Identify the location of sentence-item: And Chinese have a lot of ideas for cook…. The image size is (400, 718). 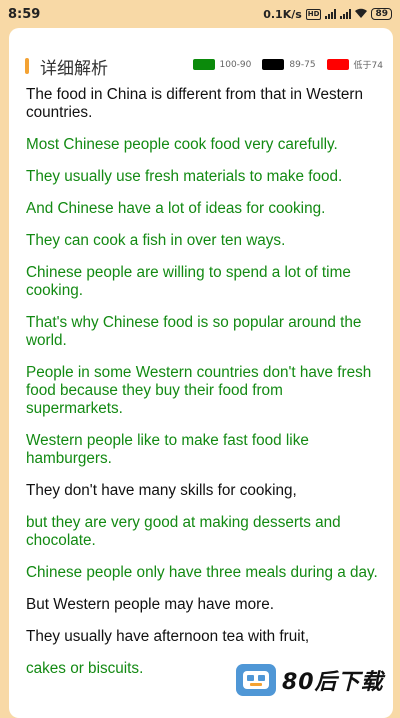
(202, 209).